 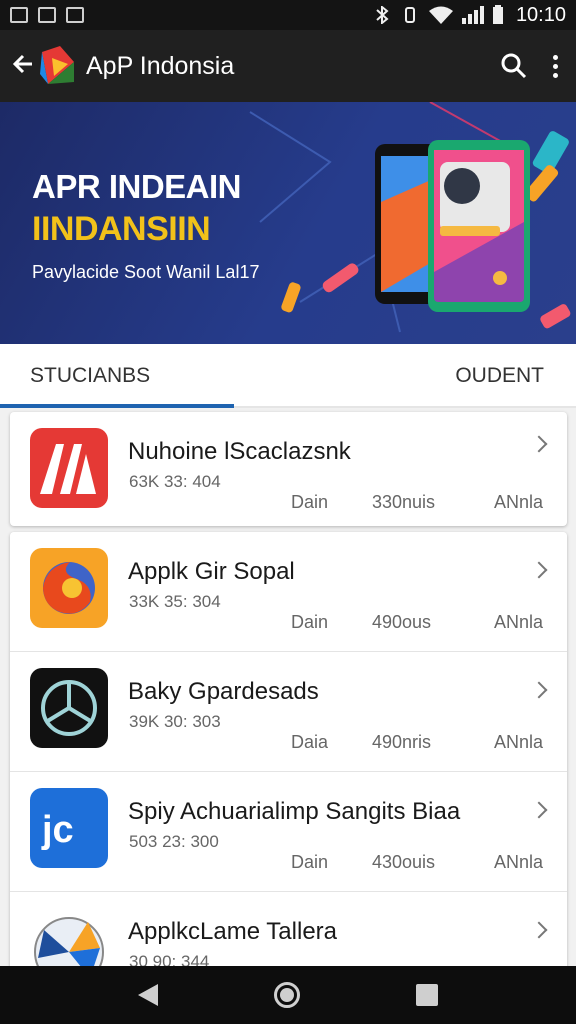 I want to click on app-meta: 63K 33: 404, so click(x=175, y=481).